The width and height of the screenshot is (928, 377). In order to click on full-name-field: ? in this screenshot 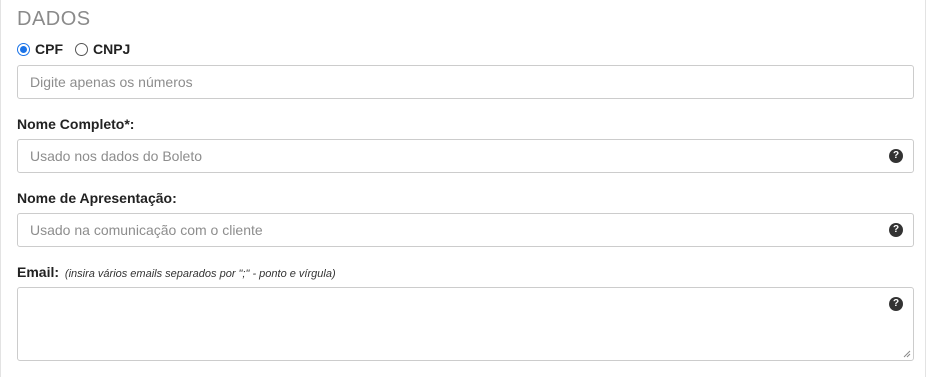, I will do `click(465, 156)`.